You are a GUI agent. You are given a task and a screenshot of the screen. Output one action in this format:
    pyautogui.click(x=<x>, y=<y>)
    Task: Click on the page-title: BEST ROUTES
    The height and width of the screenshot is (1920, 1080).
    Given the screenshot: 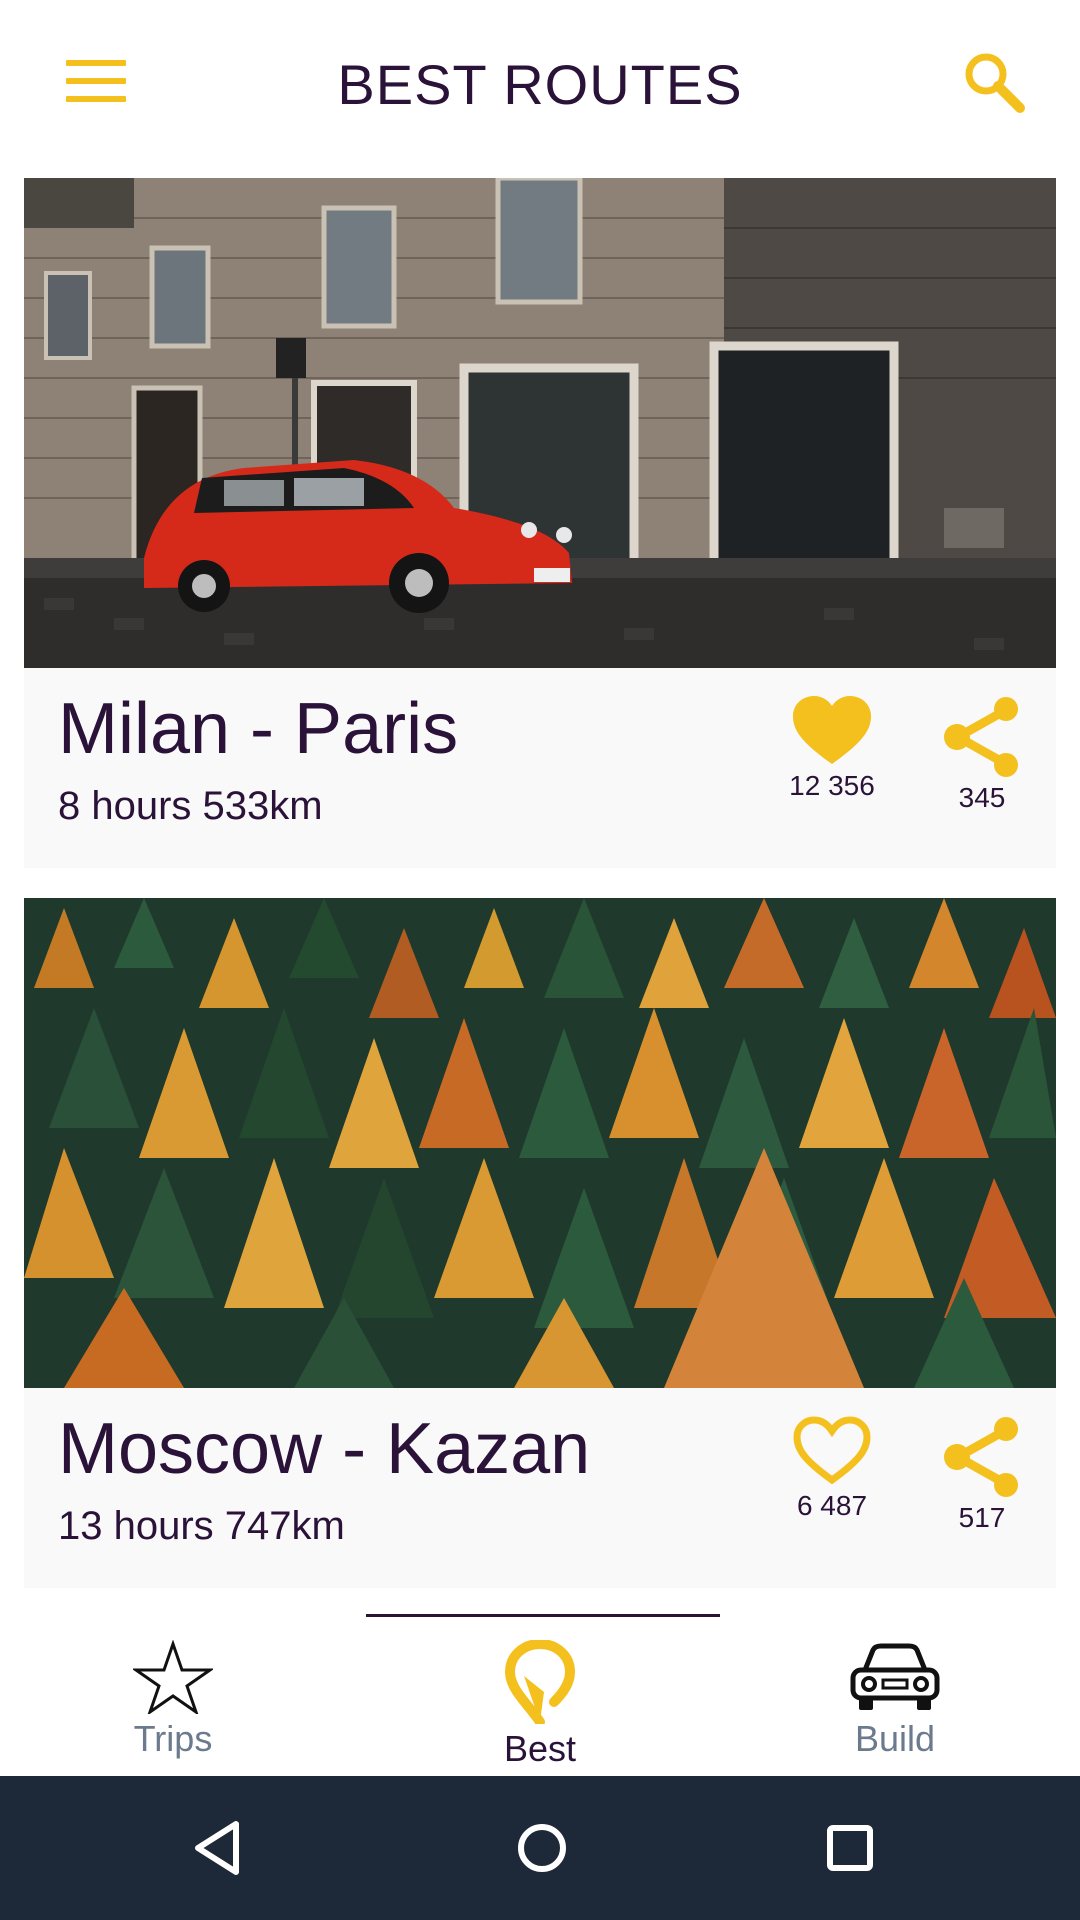 What is the action you would take?
    pyautogui.click(x=540, y=84)
    